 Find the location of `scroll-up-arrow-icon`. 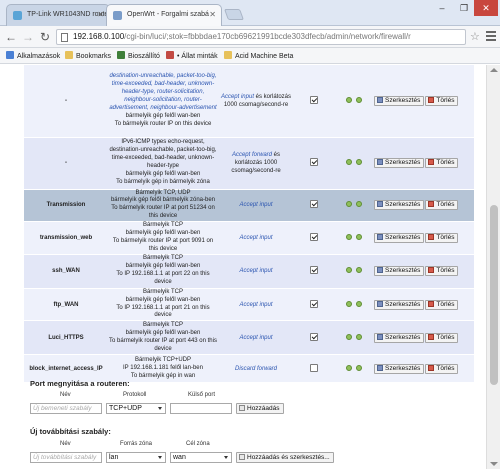

scroll-up-arrow-icon is located at coordinates (494, 70).